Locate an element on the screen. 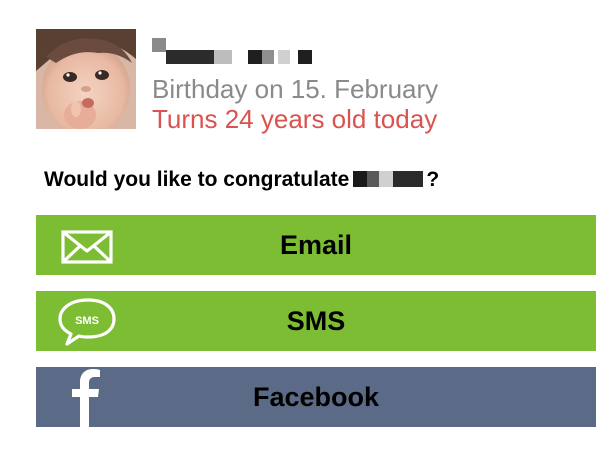 This screenshot has width=610, height=459. facebook-button-label: Facebook is located at coordinates (316, 397).